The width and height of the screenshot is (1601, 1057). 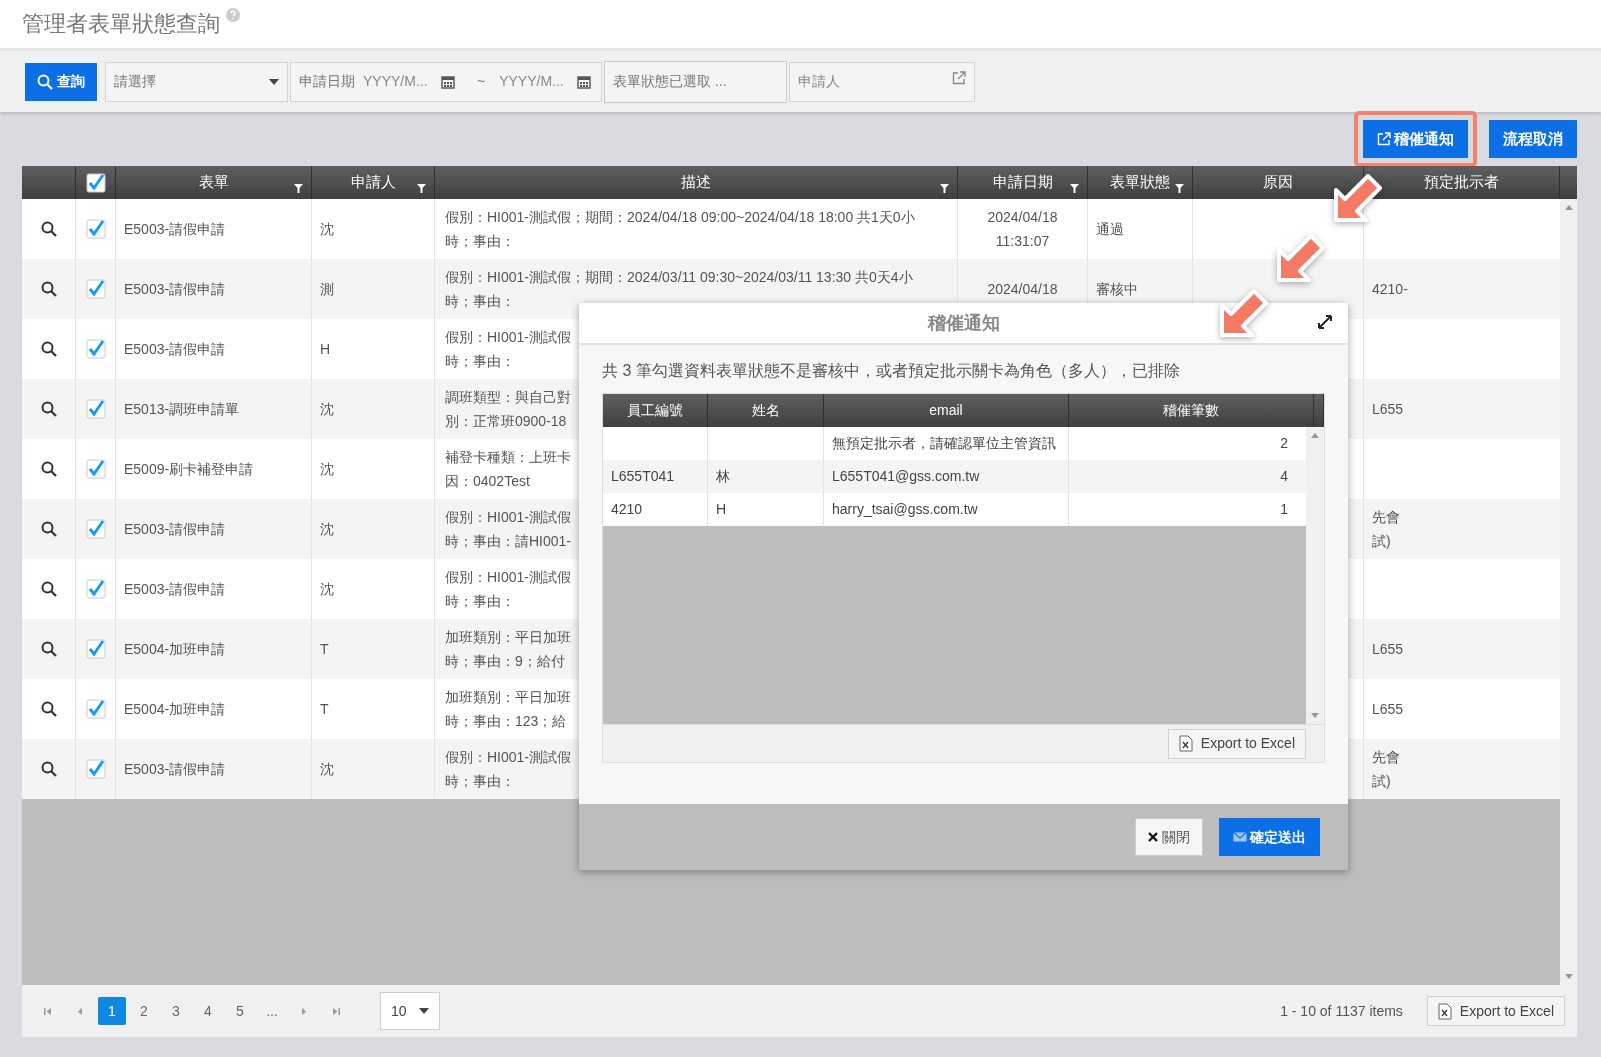 I want to click on action-button: 稽催通知, so click(x=1415, y=139).